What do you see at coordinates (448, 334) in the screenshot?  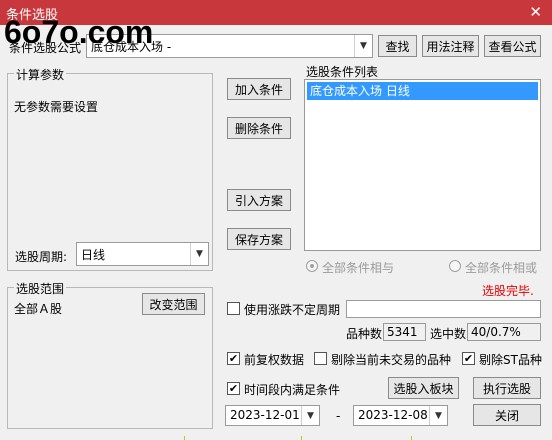 I see `selected-label: 选中数` at bounding box center [448, 334].